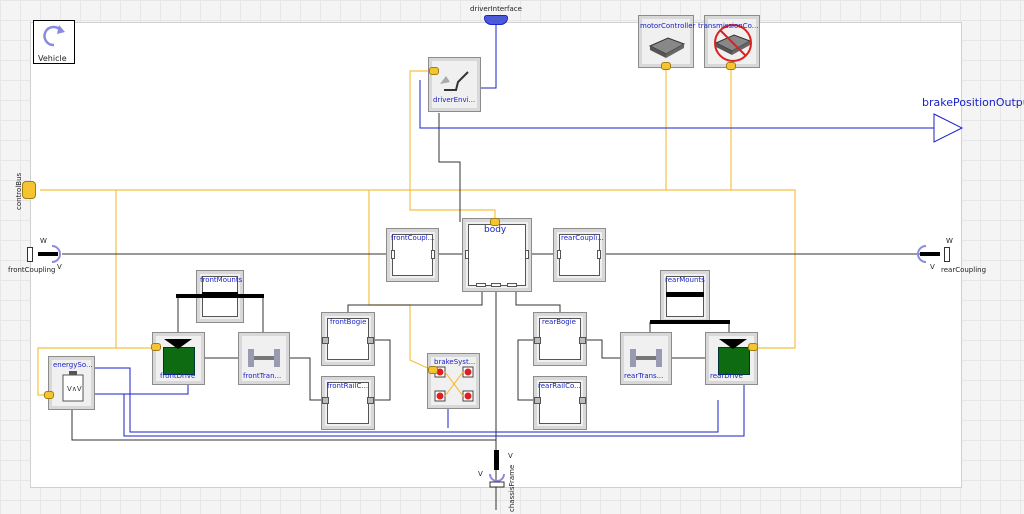  I want to click on rear-bogie-port-right, so click(582, 340).